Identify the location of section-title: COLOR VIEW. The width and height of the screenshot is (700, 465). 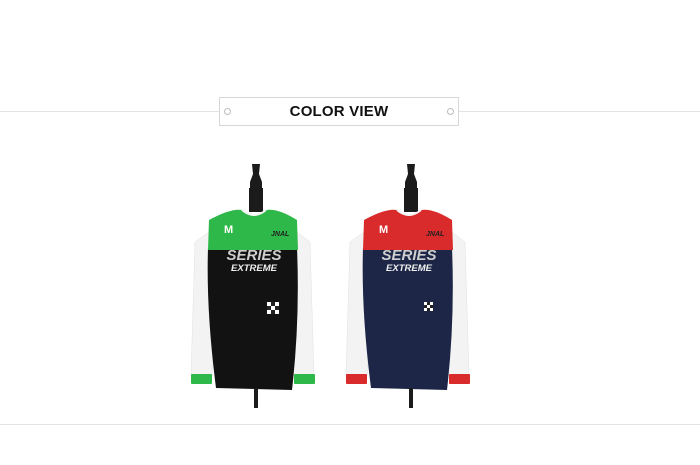
(339, 111).